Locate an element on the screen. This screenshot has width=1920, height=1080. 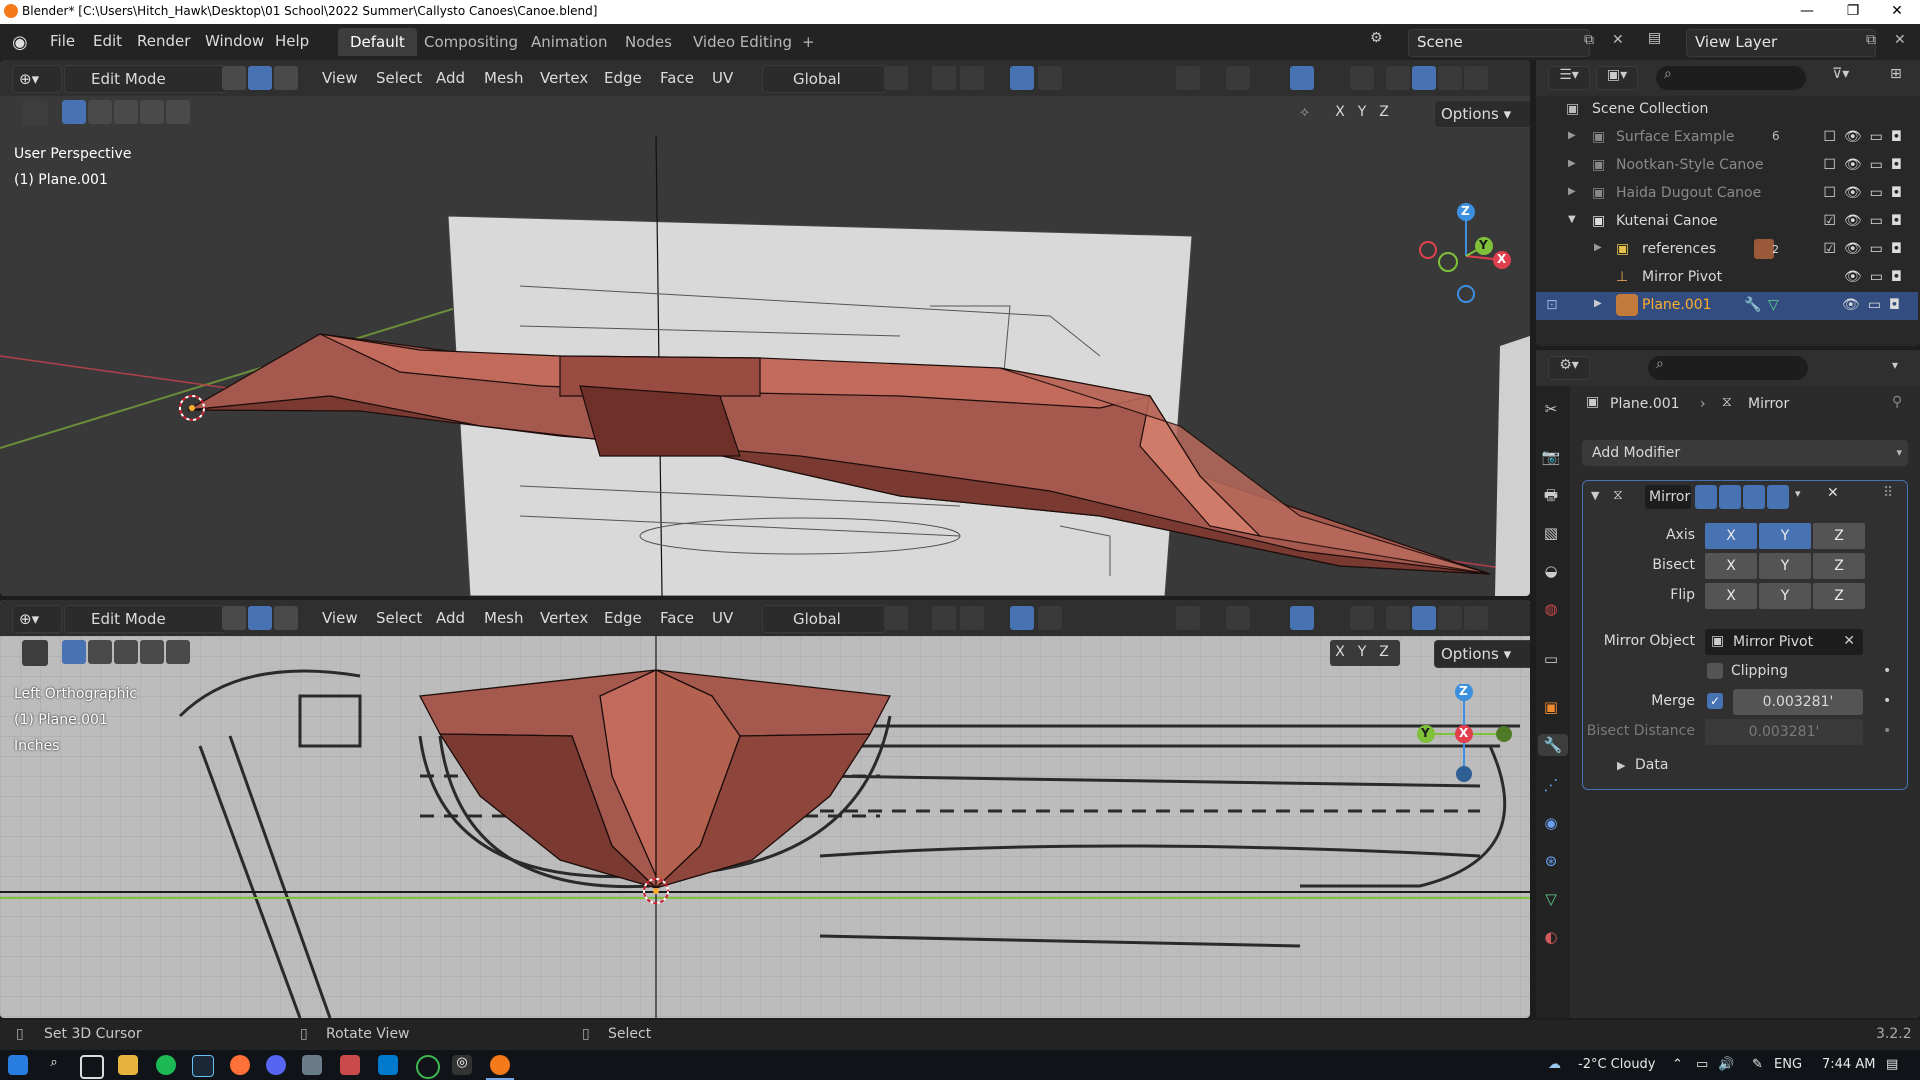
axis-y-toggle: Y is located at coordinates (1785, 536).